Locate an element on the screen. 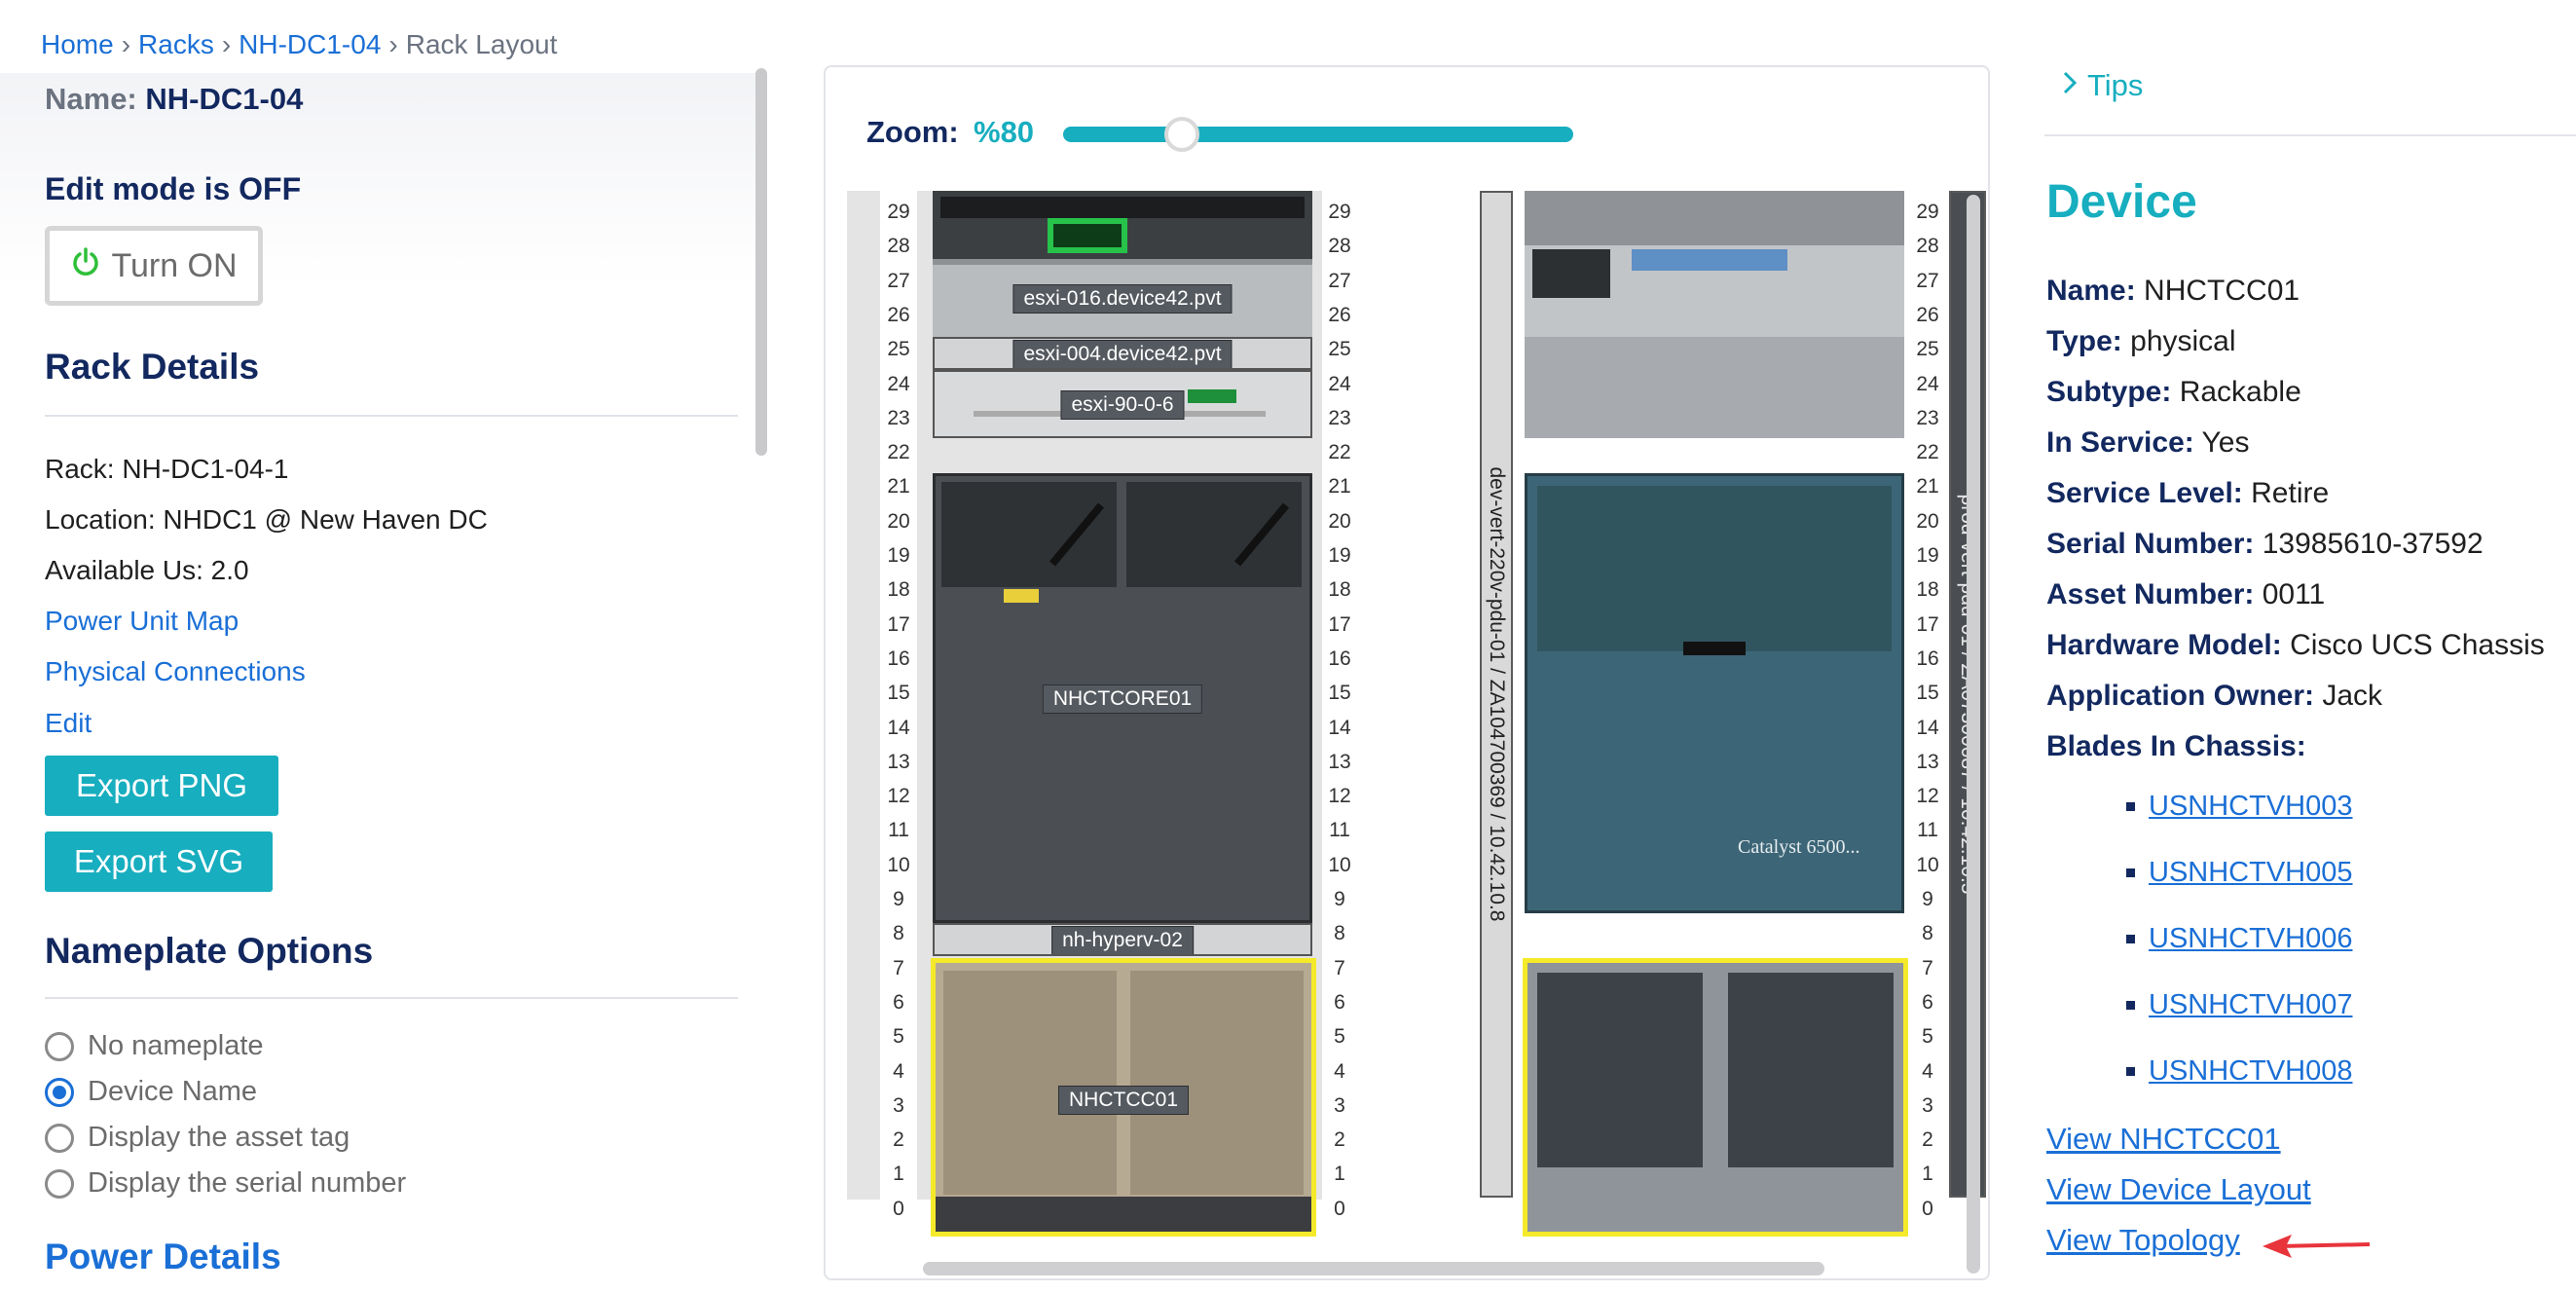 The width and height of the screenshot is (2576, 1293). breadcrumb-racks: Racks is located at coordinates (176, 44).